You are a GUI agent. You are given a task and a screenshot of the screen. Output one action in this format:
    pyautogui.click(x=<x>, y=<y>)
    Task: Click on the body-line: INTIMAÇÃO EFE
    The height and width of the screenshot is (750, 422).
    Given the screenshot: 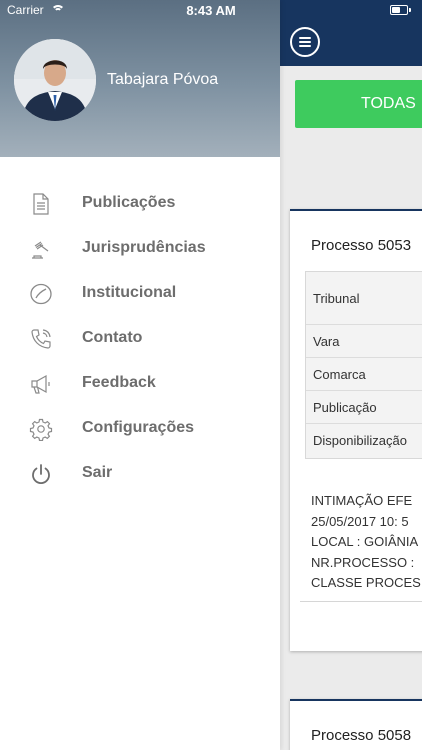 What is the action you would take?
    pyautogui.click(x=362, y=500)
    